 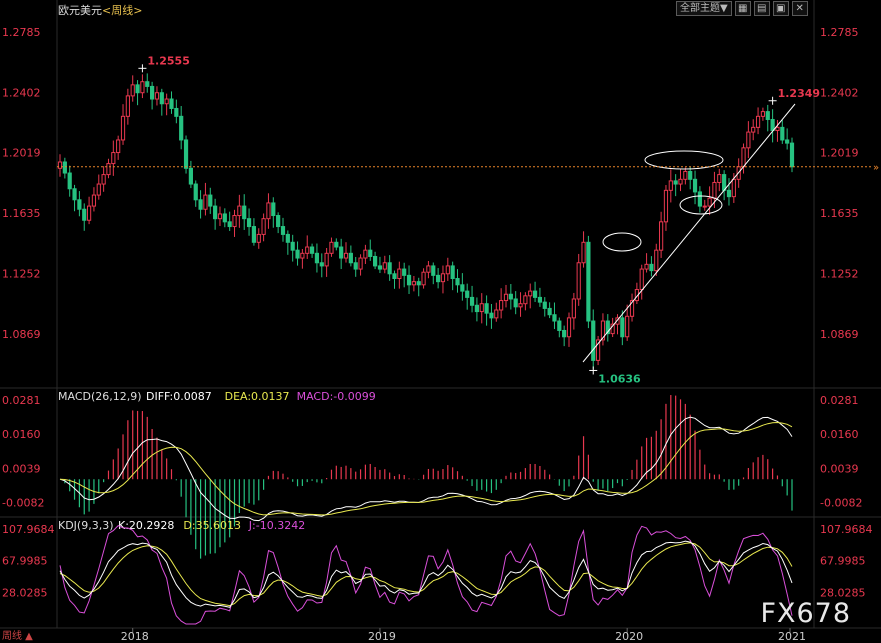 What do you see at coordinates (805, 613) in the screenshot?
I see `watermark-logo: FX678` at bounding box center [805, 613].